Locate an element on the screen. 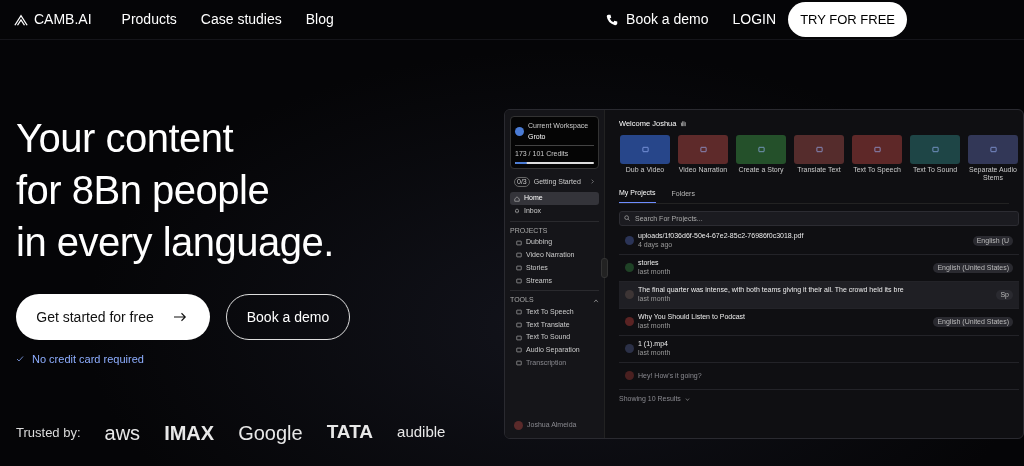 This screenshot has width=1024, height=466. brand-logo: IMAX is located at coordinates (189, 433).